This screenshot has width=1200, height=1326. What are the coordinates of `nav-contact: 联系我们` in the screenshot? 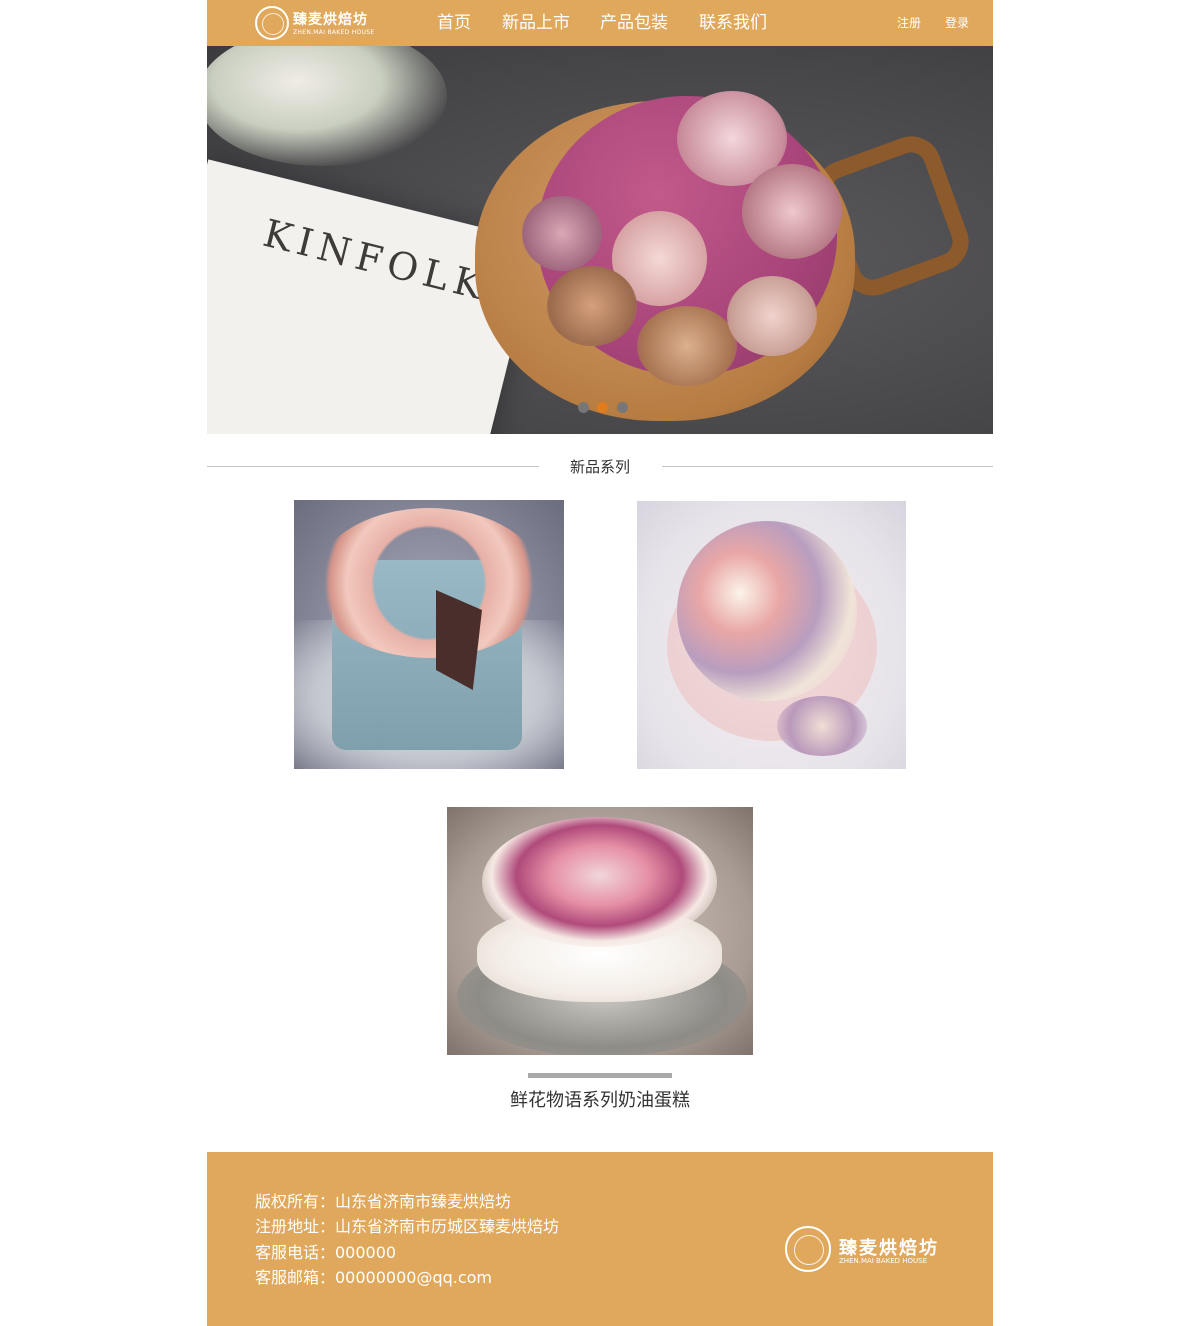 It's located at (733, 23).